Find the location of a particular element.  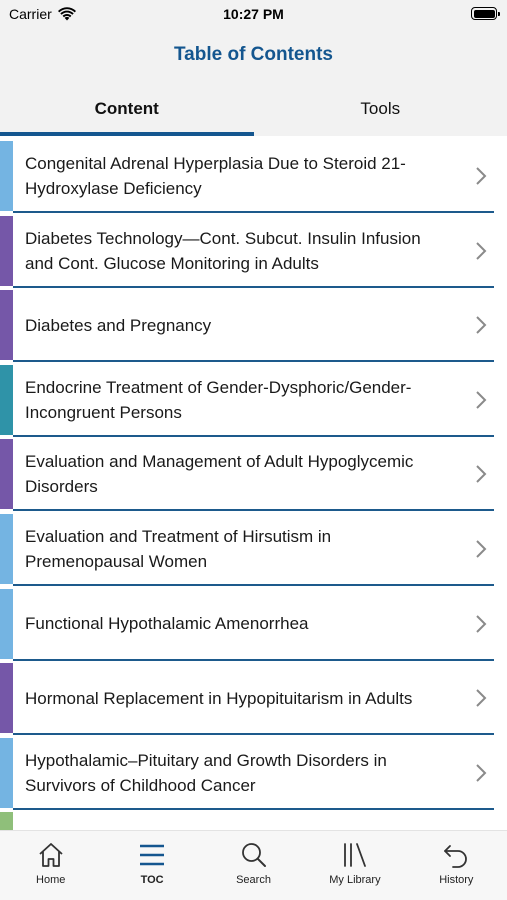

tab-my-library: My Library is located at coordinates (354, 865).